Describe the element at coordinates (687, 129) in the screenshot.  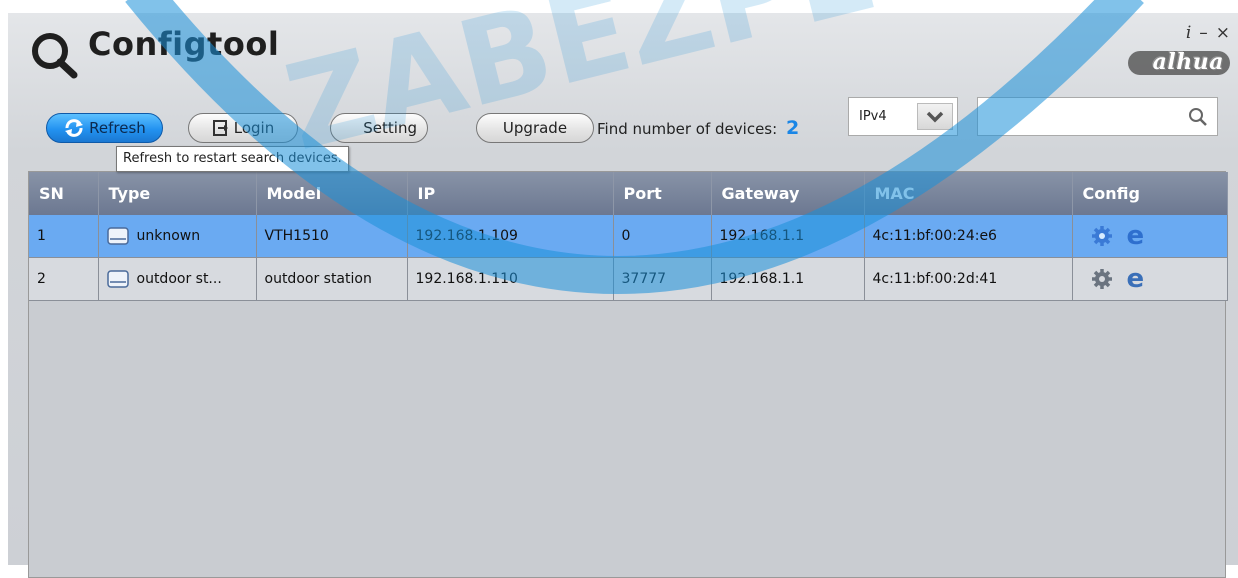
I see `device-count-text: Find number of devices:` at that location.